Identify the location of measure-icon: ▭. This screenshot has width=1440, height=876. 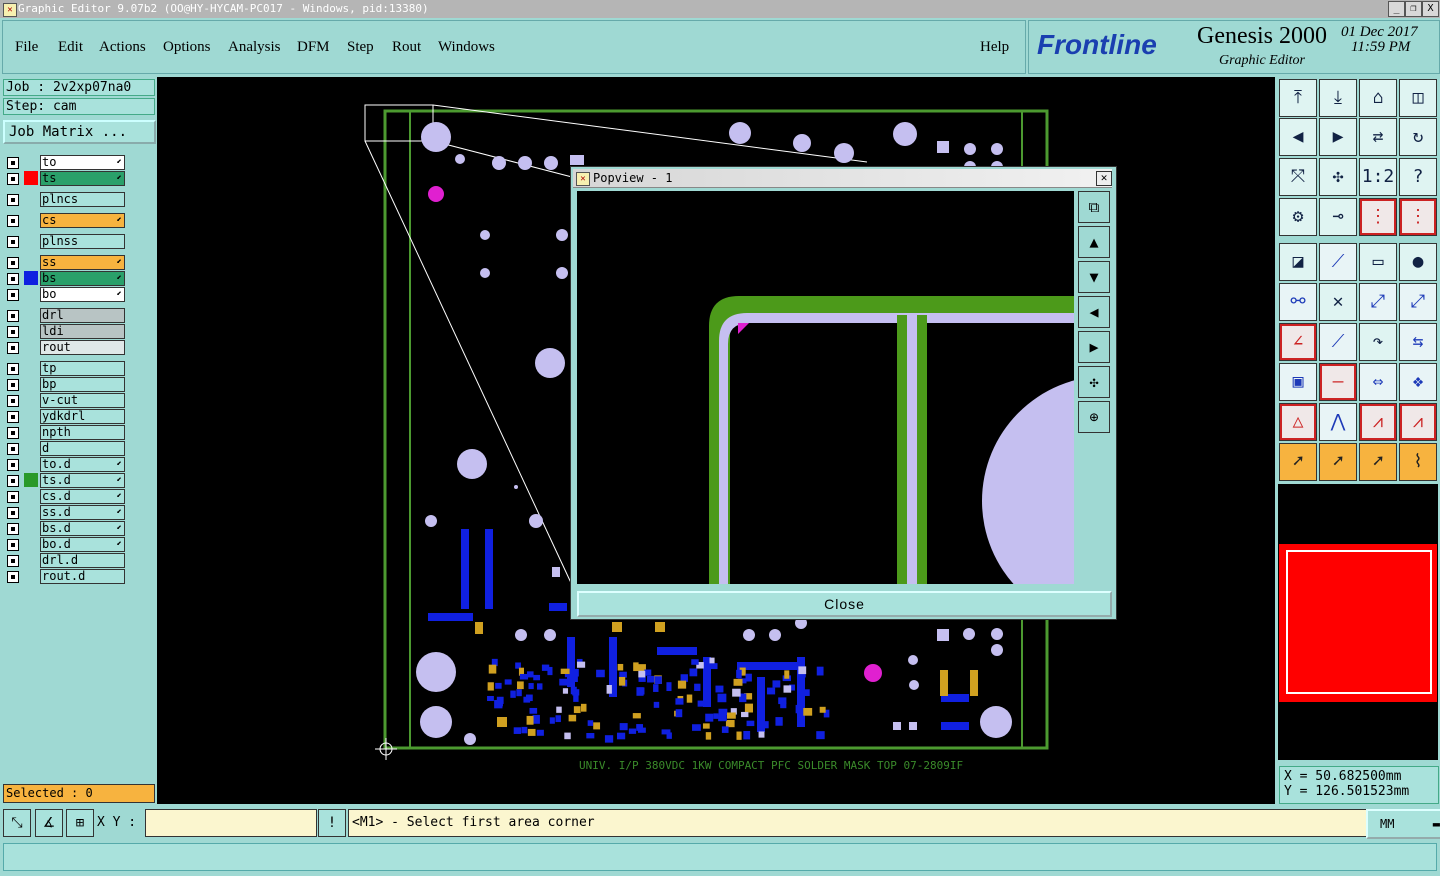
(1378, 262).